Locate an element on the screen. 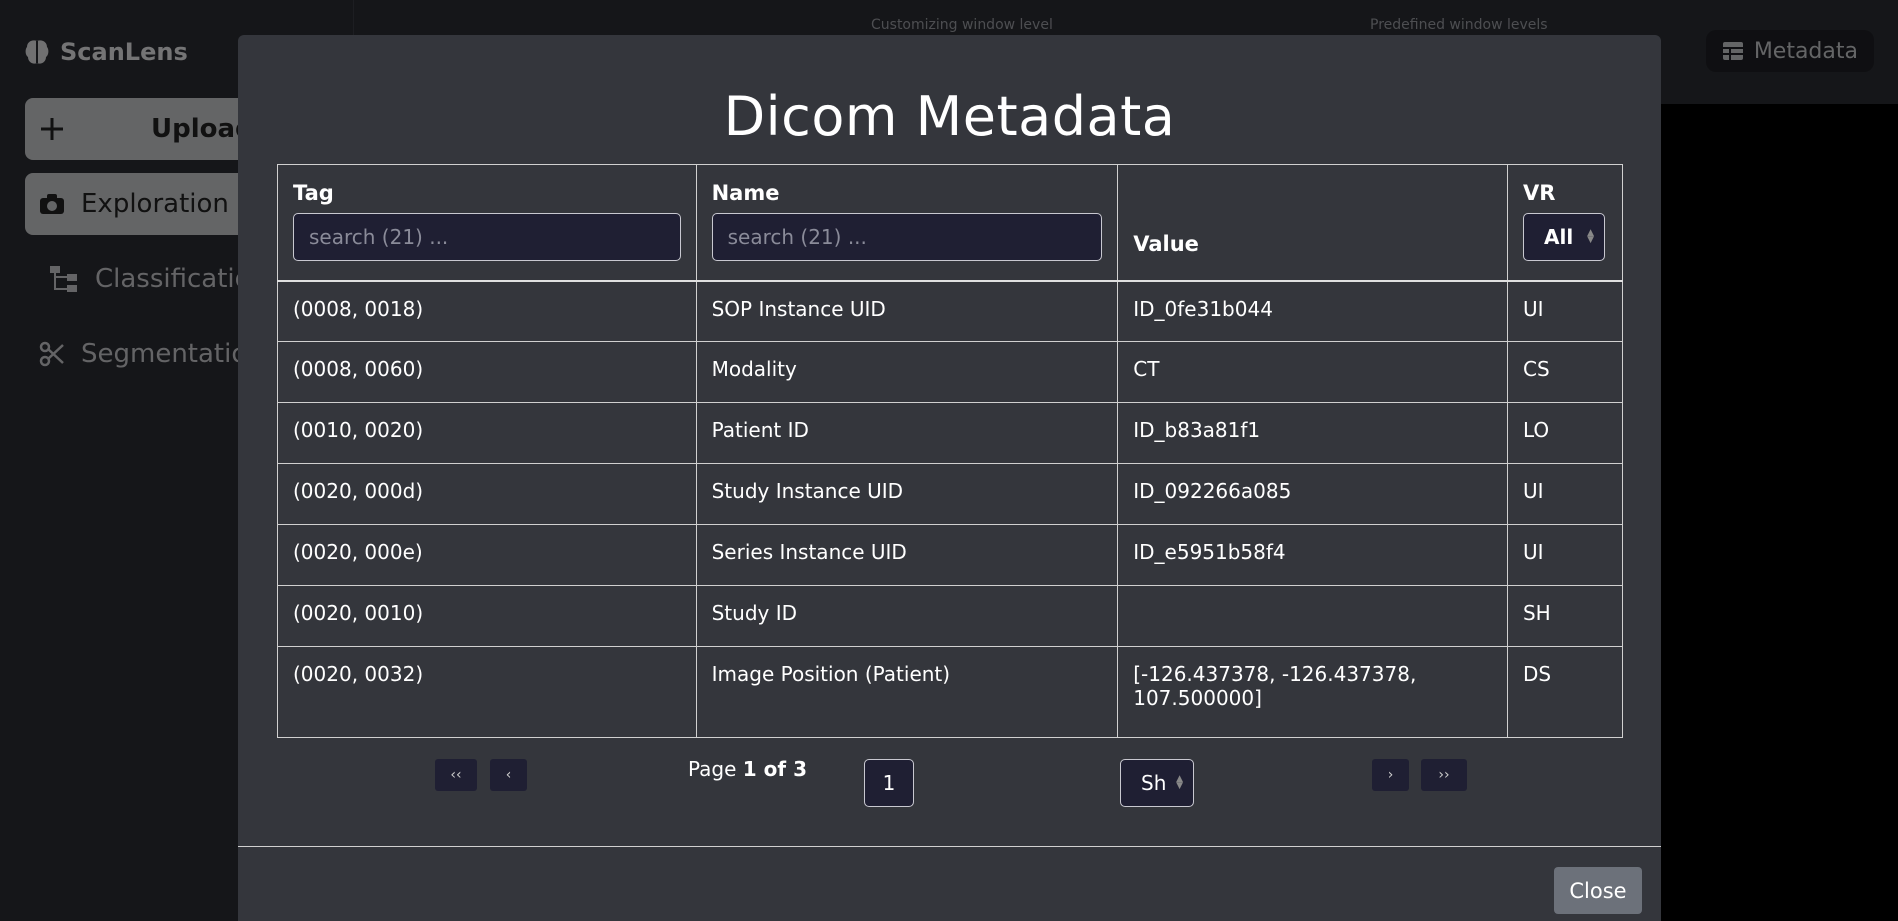 This screenshot has height=921, width=1898. name-cell: Study ID is located at coordinates (907, 616).